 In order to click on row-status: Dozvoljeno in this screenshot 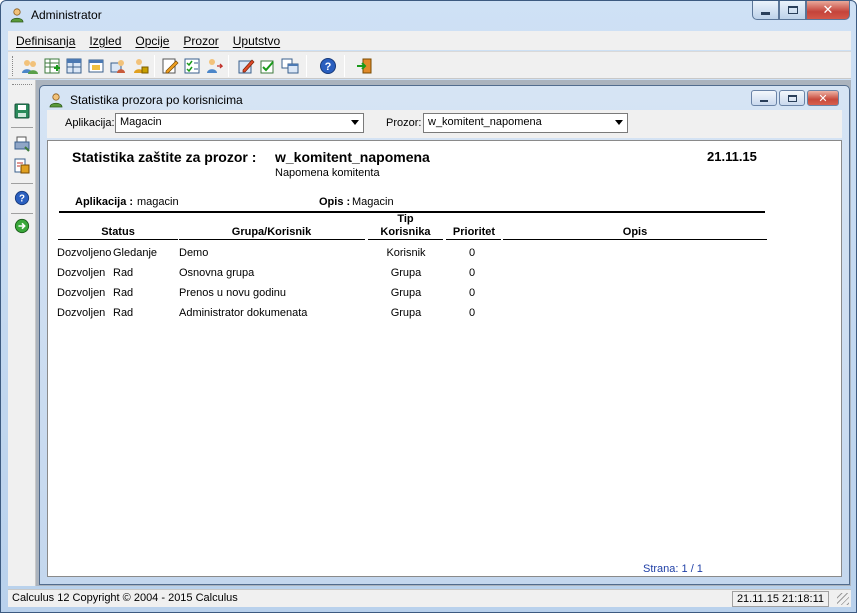, I will do `click(84, 253)`.